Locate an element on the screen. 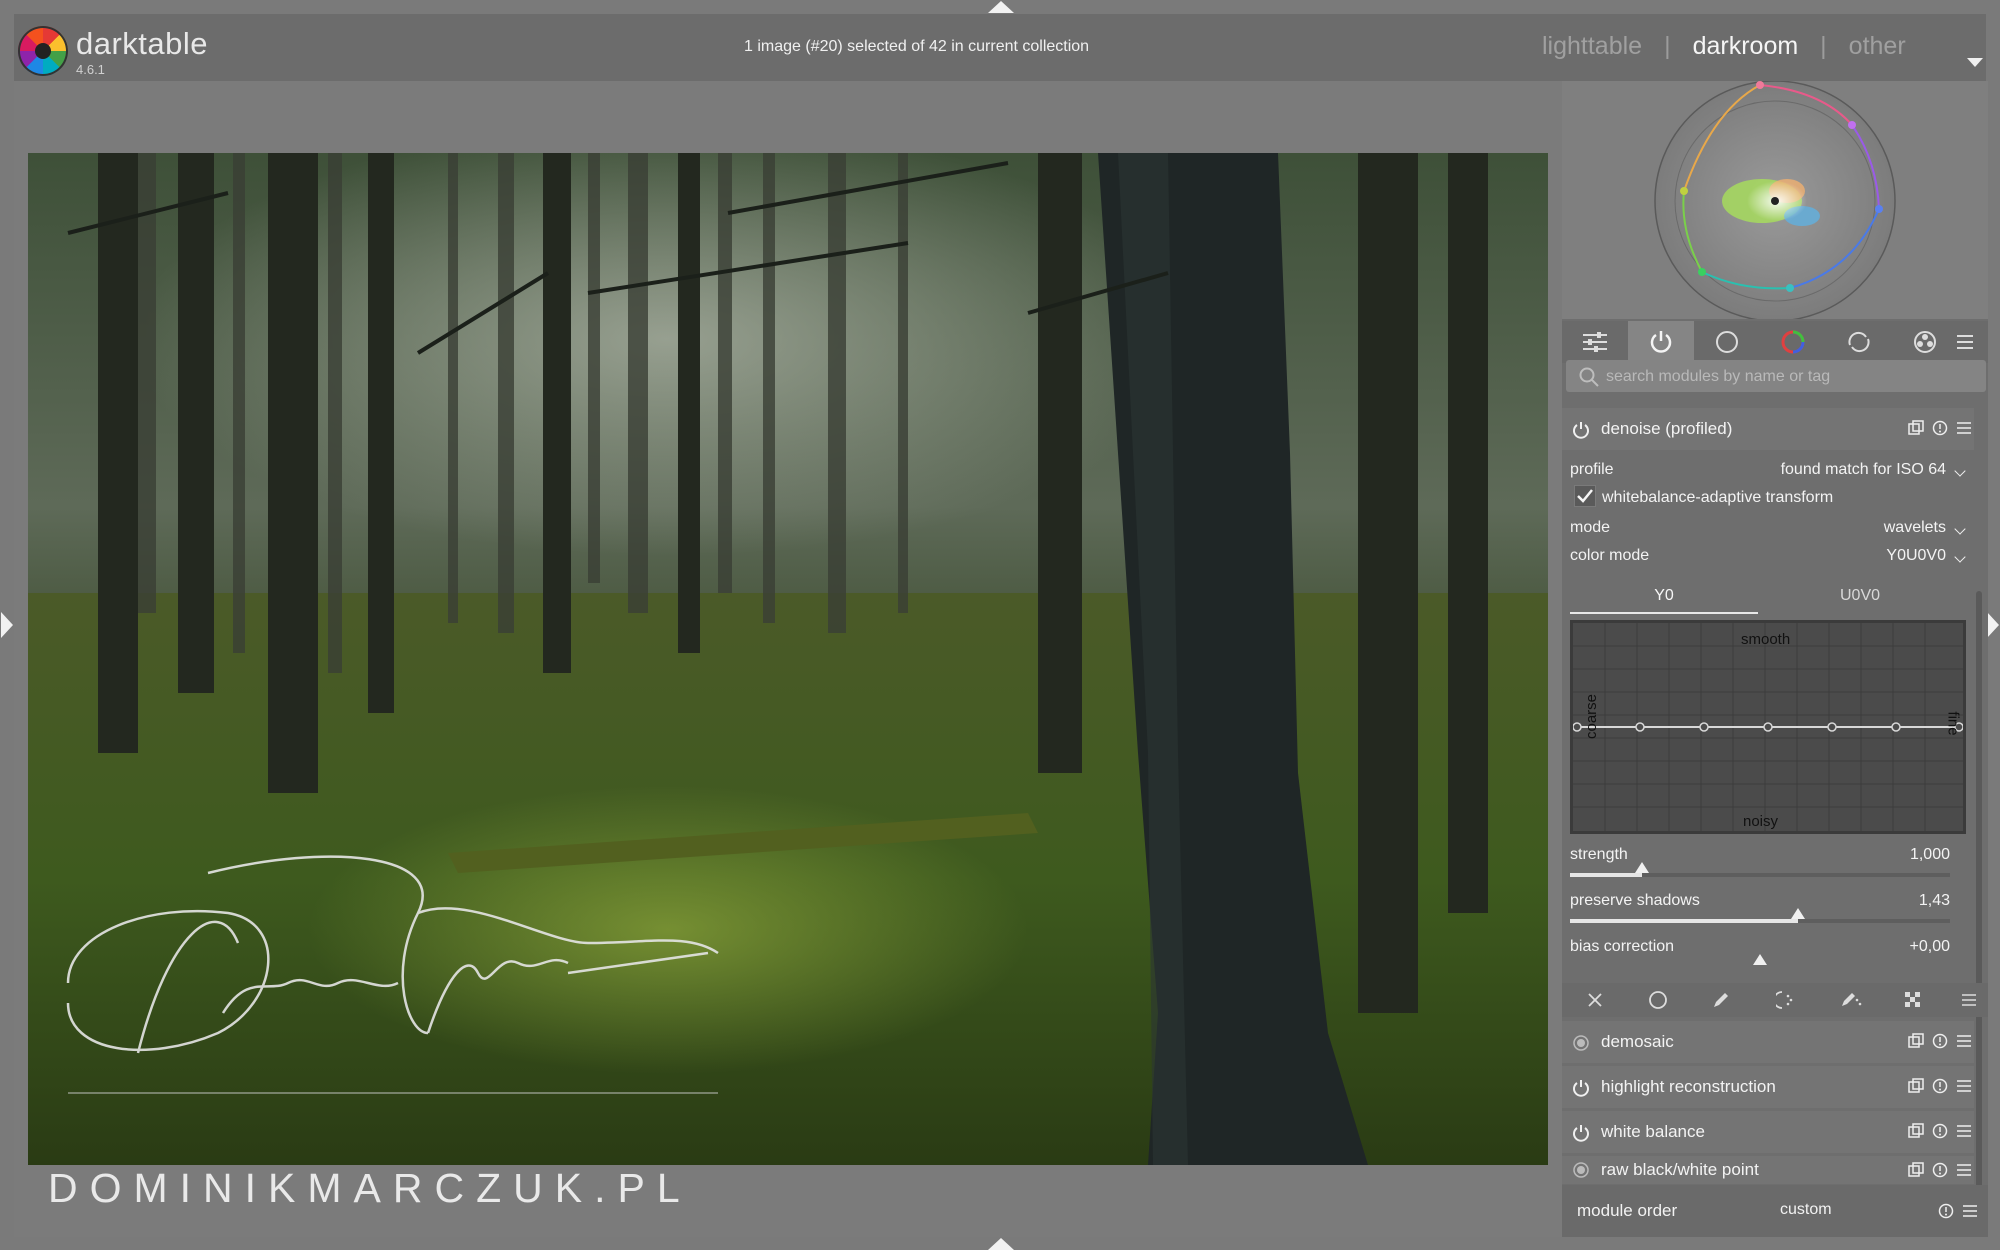  module-search-input: search modules by name or tag is located at coordinates (1776, 376).